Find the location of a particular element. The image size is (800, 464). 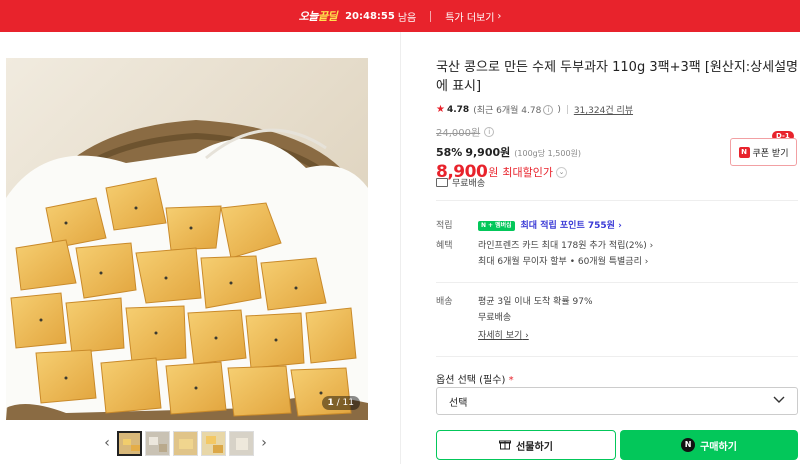

max-points-link: 최대 적립 포인트 755원 › is located at coordinates (571, 226).